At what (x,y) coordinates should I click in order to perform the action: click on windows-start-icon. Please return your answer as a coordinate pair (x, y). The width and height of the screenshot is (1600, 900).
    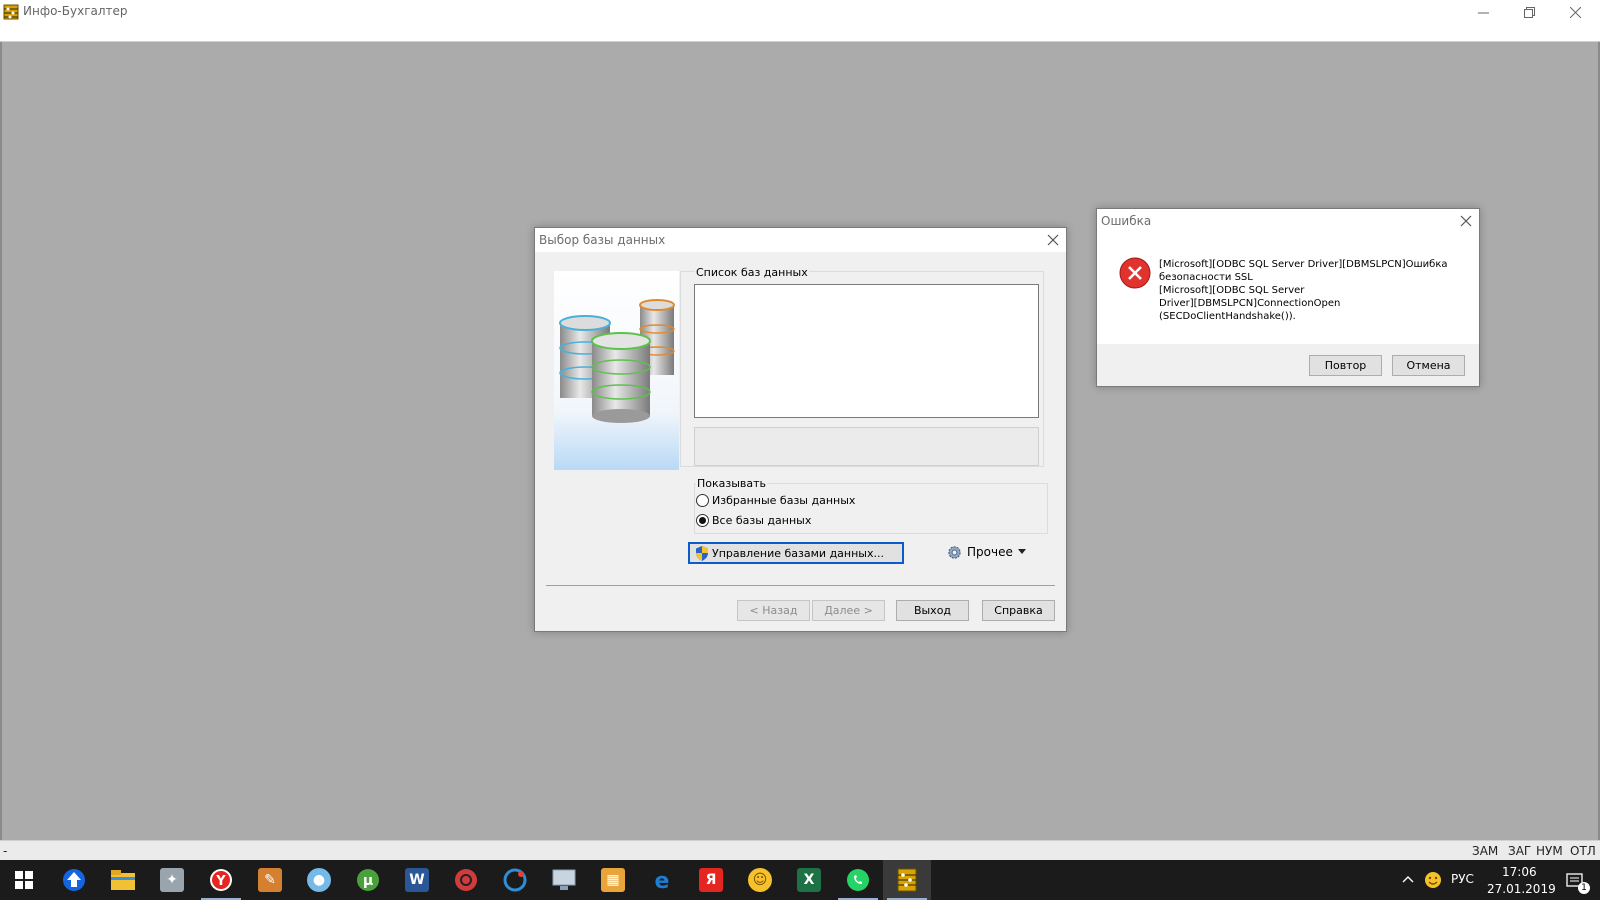
    Looking at the image, I should click on (24, 880).